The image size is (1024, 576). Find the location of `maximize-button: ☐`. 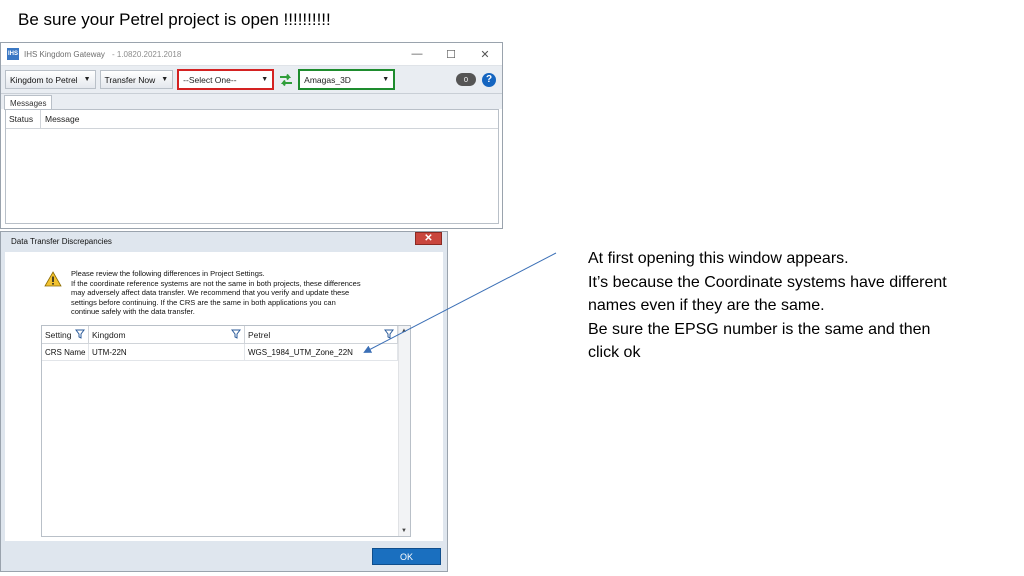

maximize-button: ☐ is located at coordinates (451, 54).